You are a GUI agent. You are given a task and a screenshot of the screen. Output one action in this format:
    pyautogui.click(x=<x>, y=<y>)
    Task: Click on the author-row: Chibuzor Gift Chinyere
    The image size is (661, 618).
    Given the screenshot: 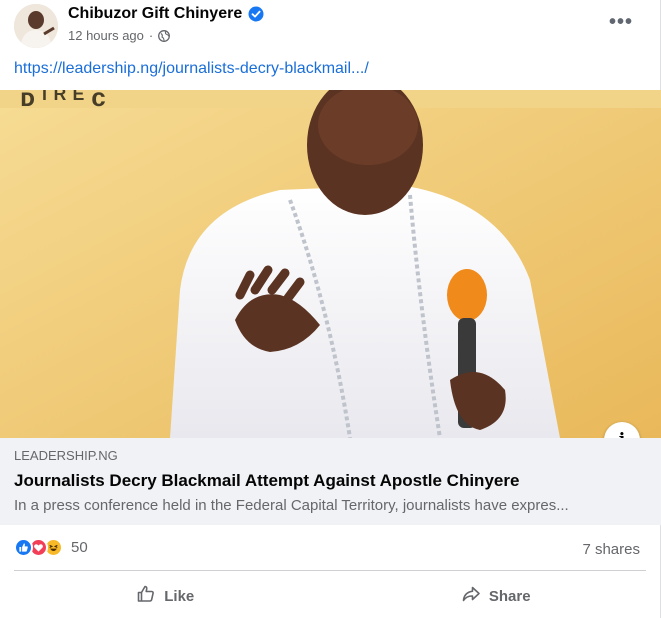 What is the action you would take?
    pyautogui.click(x=166, y=14)
    